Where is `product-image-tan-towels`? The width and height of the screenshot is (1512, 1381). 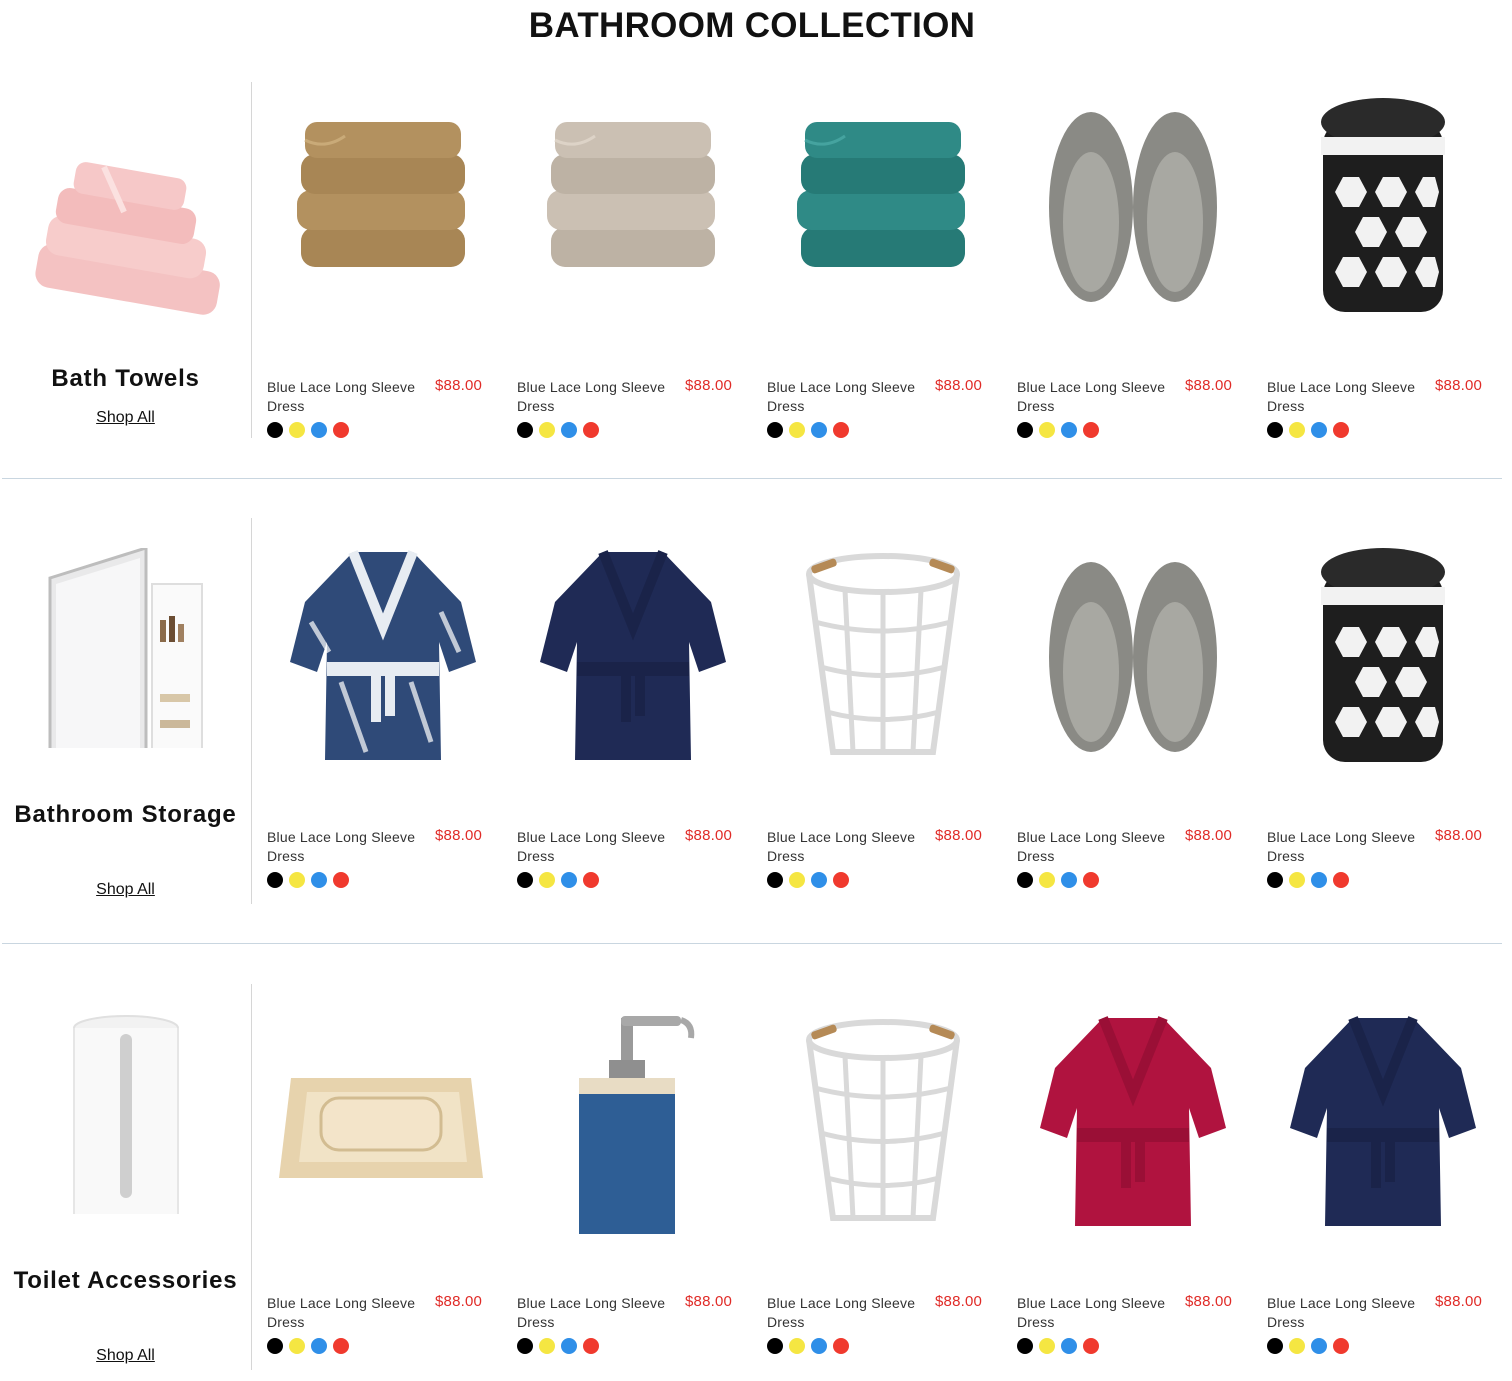 product-image-tan-towels is located at coordinates (383, 202).